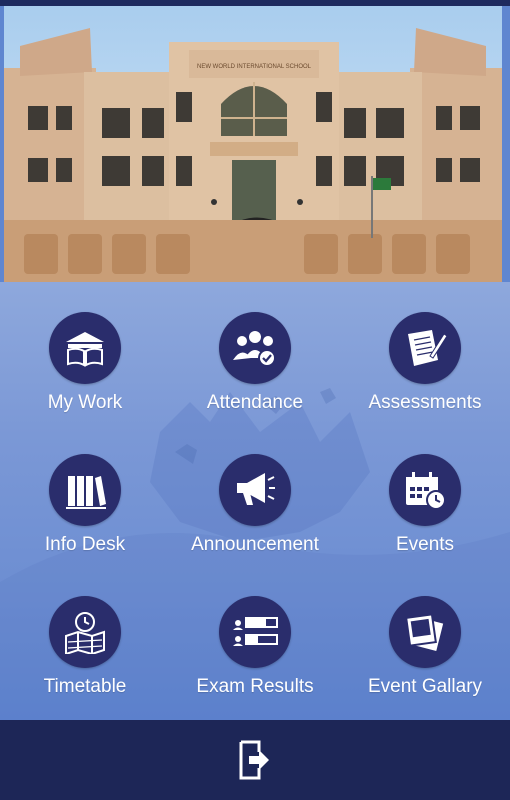 The width and height of the screenshot is (510, 800). Describe the element at coordinates (85, 632) in the screenshot. I see `map-clock-icon` at that location.